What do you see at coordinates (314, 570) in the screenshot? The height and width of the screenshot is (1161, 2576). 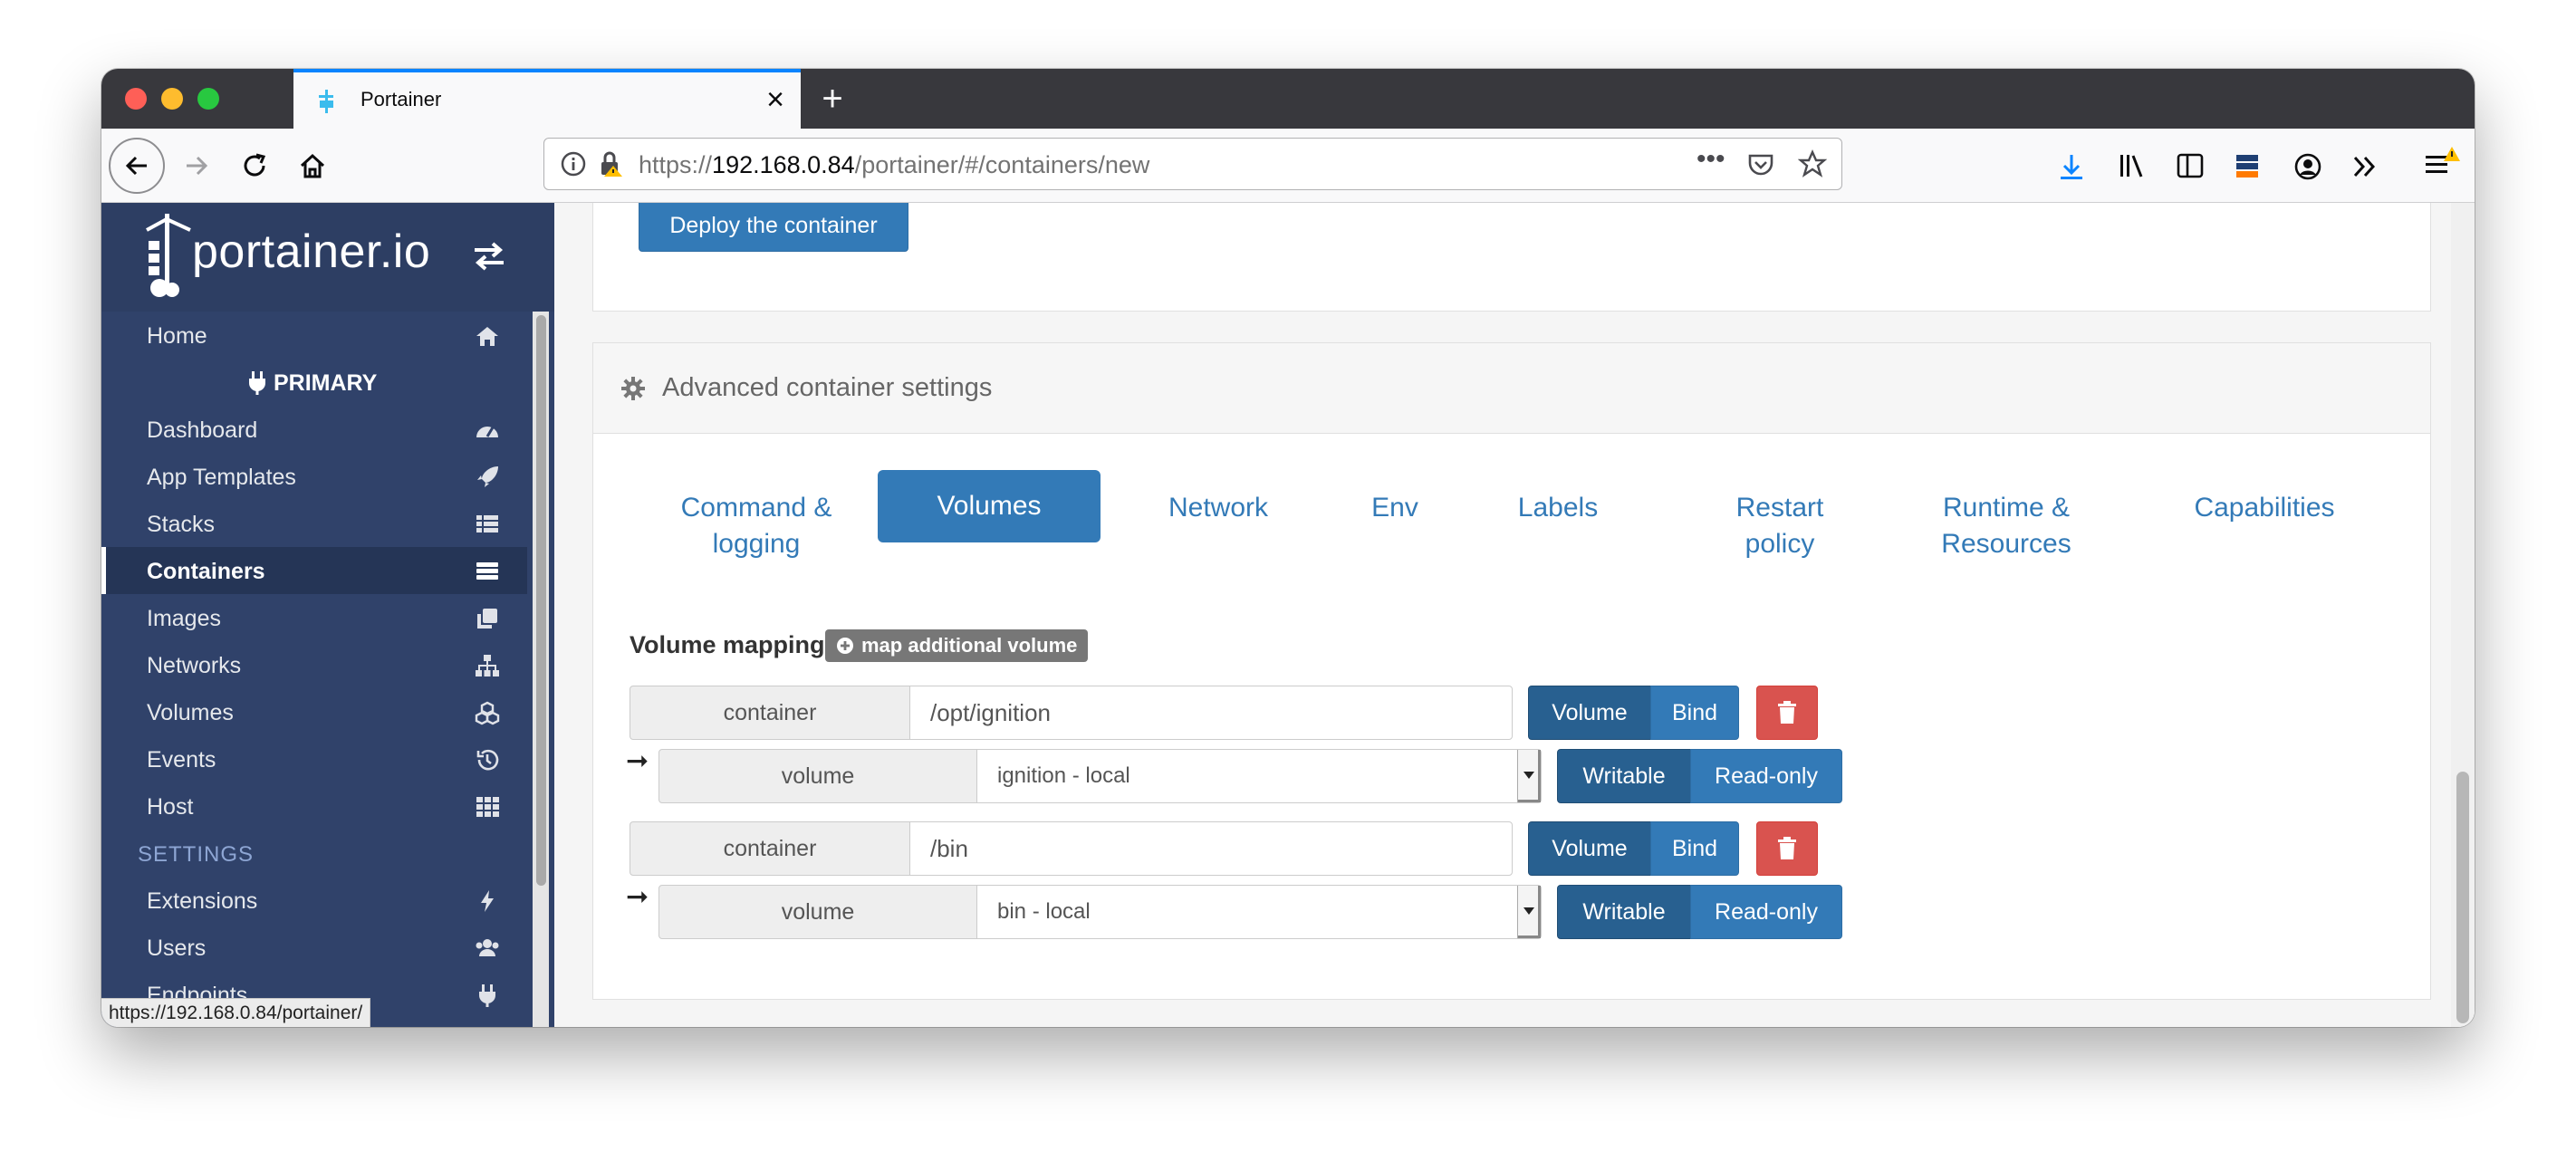 I see `sidebar-item-containers: Containers` at bounding box center [314, 570].